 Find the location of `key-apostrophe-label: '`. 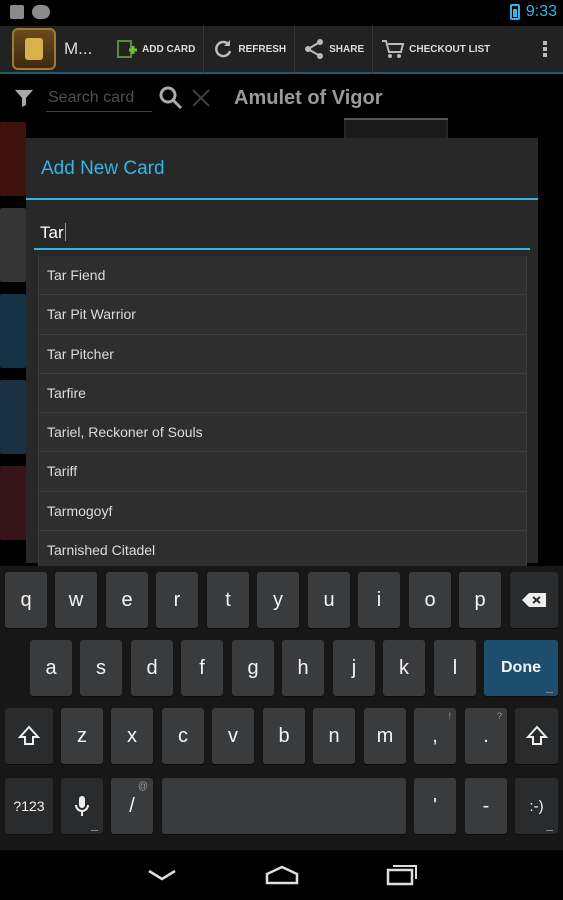

key-apostrophe-label: ' is located at coordinates (435, 805).